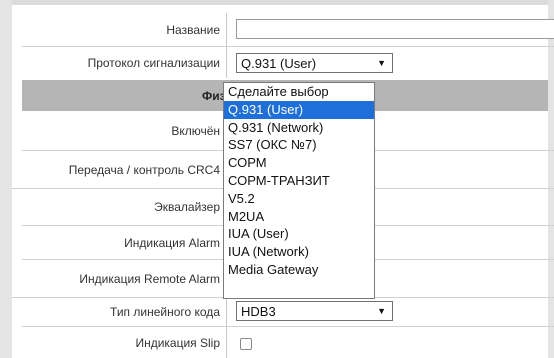  What do you see at coordinates (119, 169) in the screenshot?
I see `crc4-label: Передача / контроль CRC4` at bounding box center [119, 169].